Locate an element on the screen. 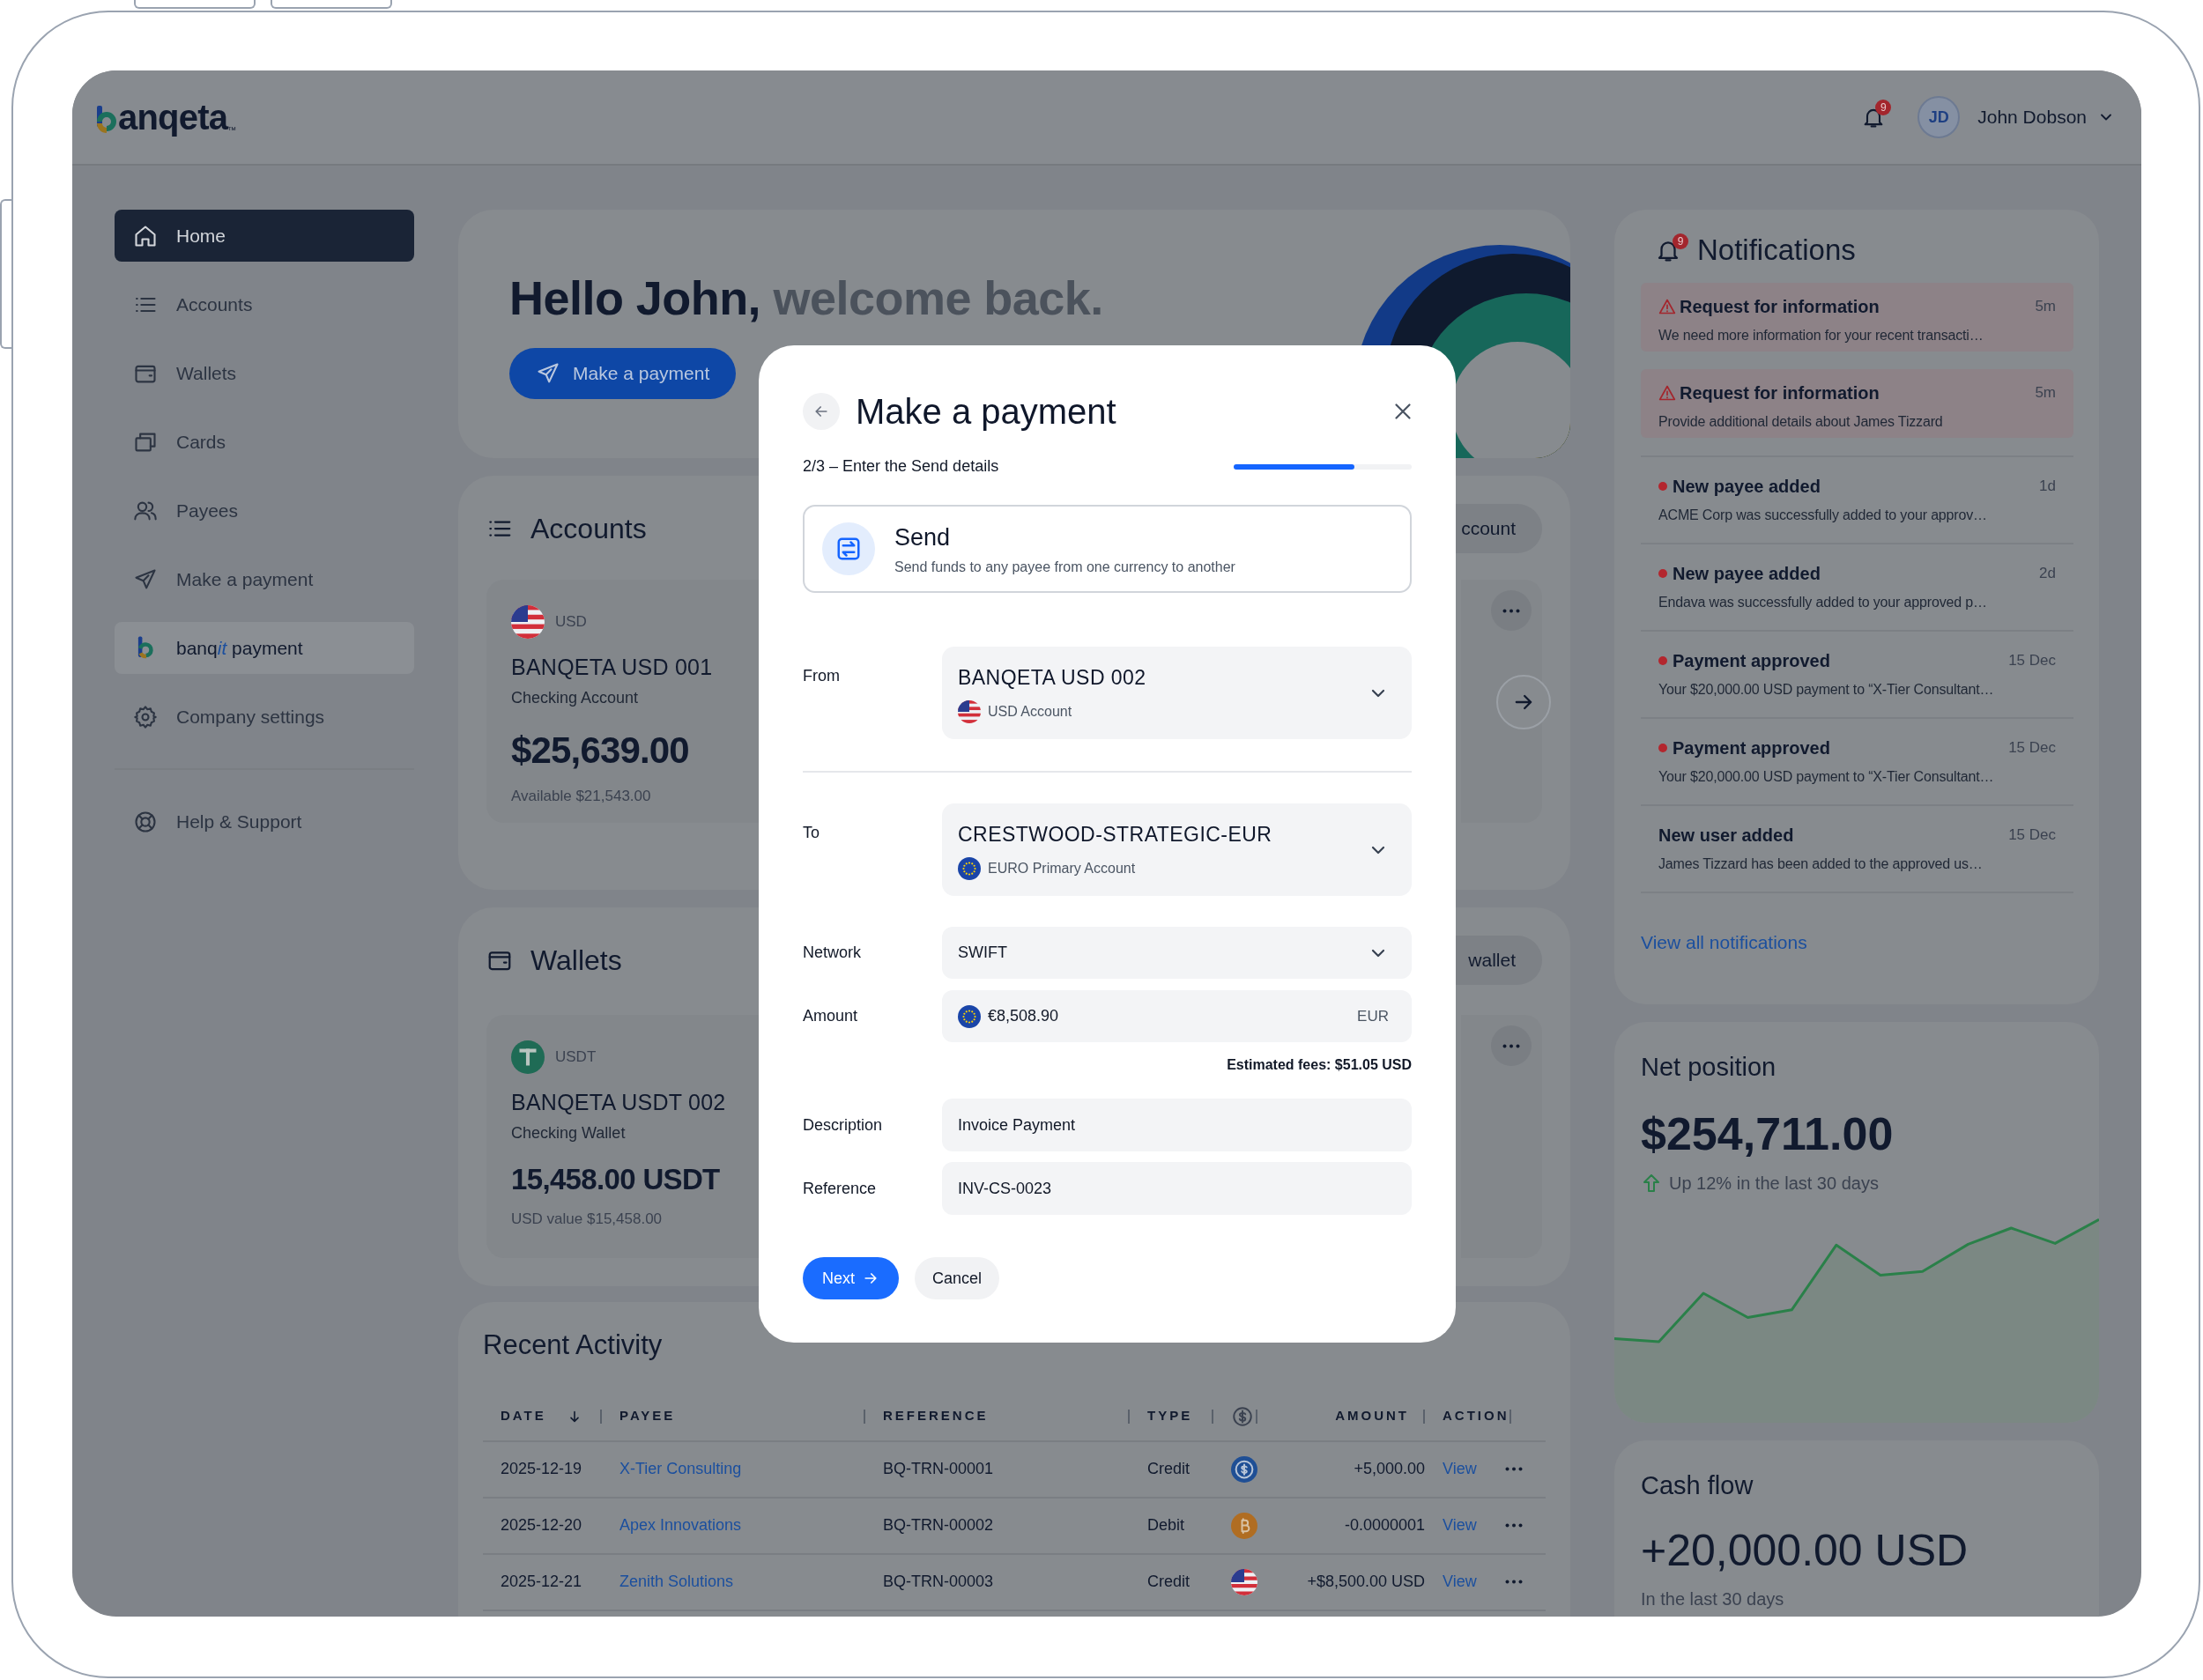  make-payment-button: Make a payment is located at coordinates (623, 373).